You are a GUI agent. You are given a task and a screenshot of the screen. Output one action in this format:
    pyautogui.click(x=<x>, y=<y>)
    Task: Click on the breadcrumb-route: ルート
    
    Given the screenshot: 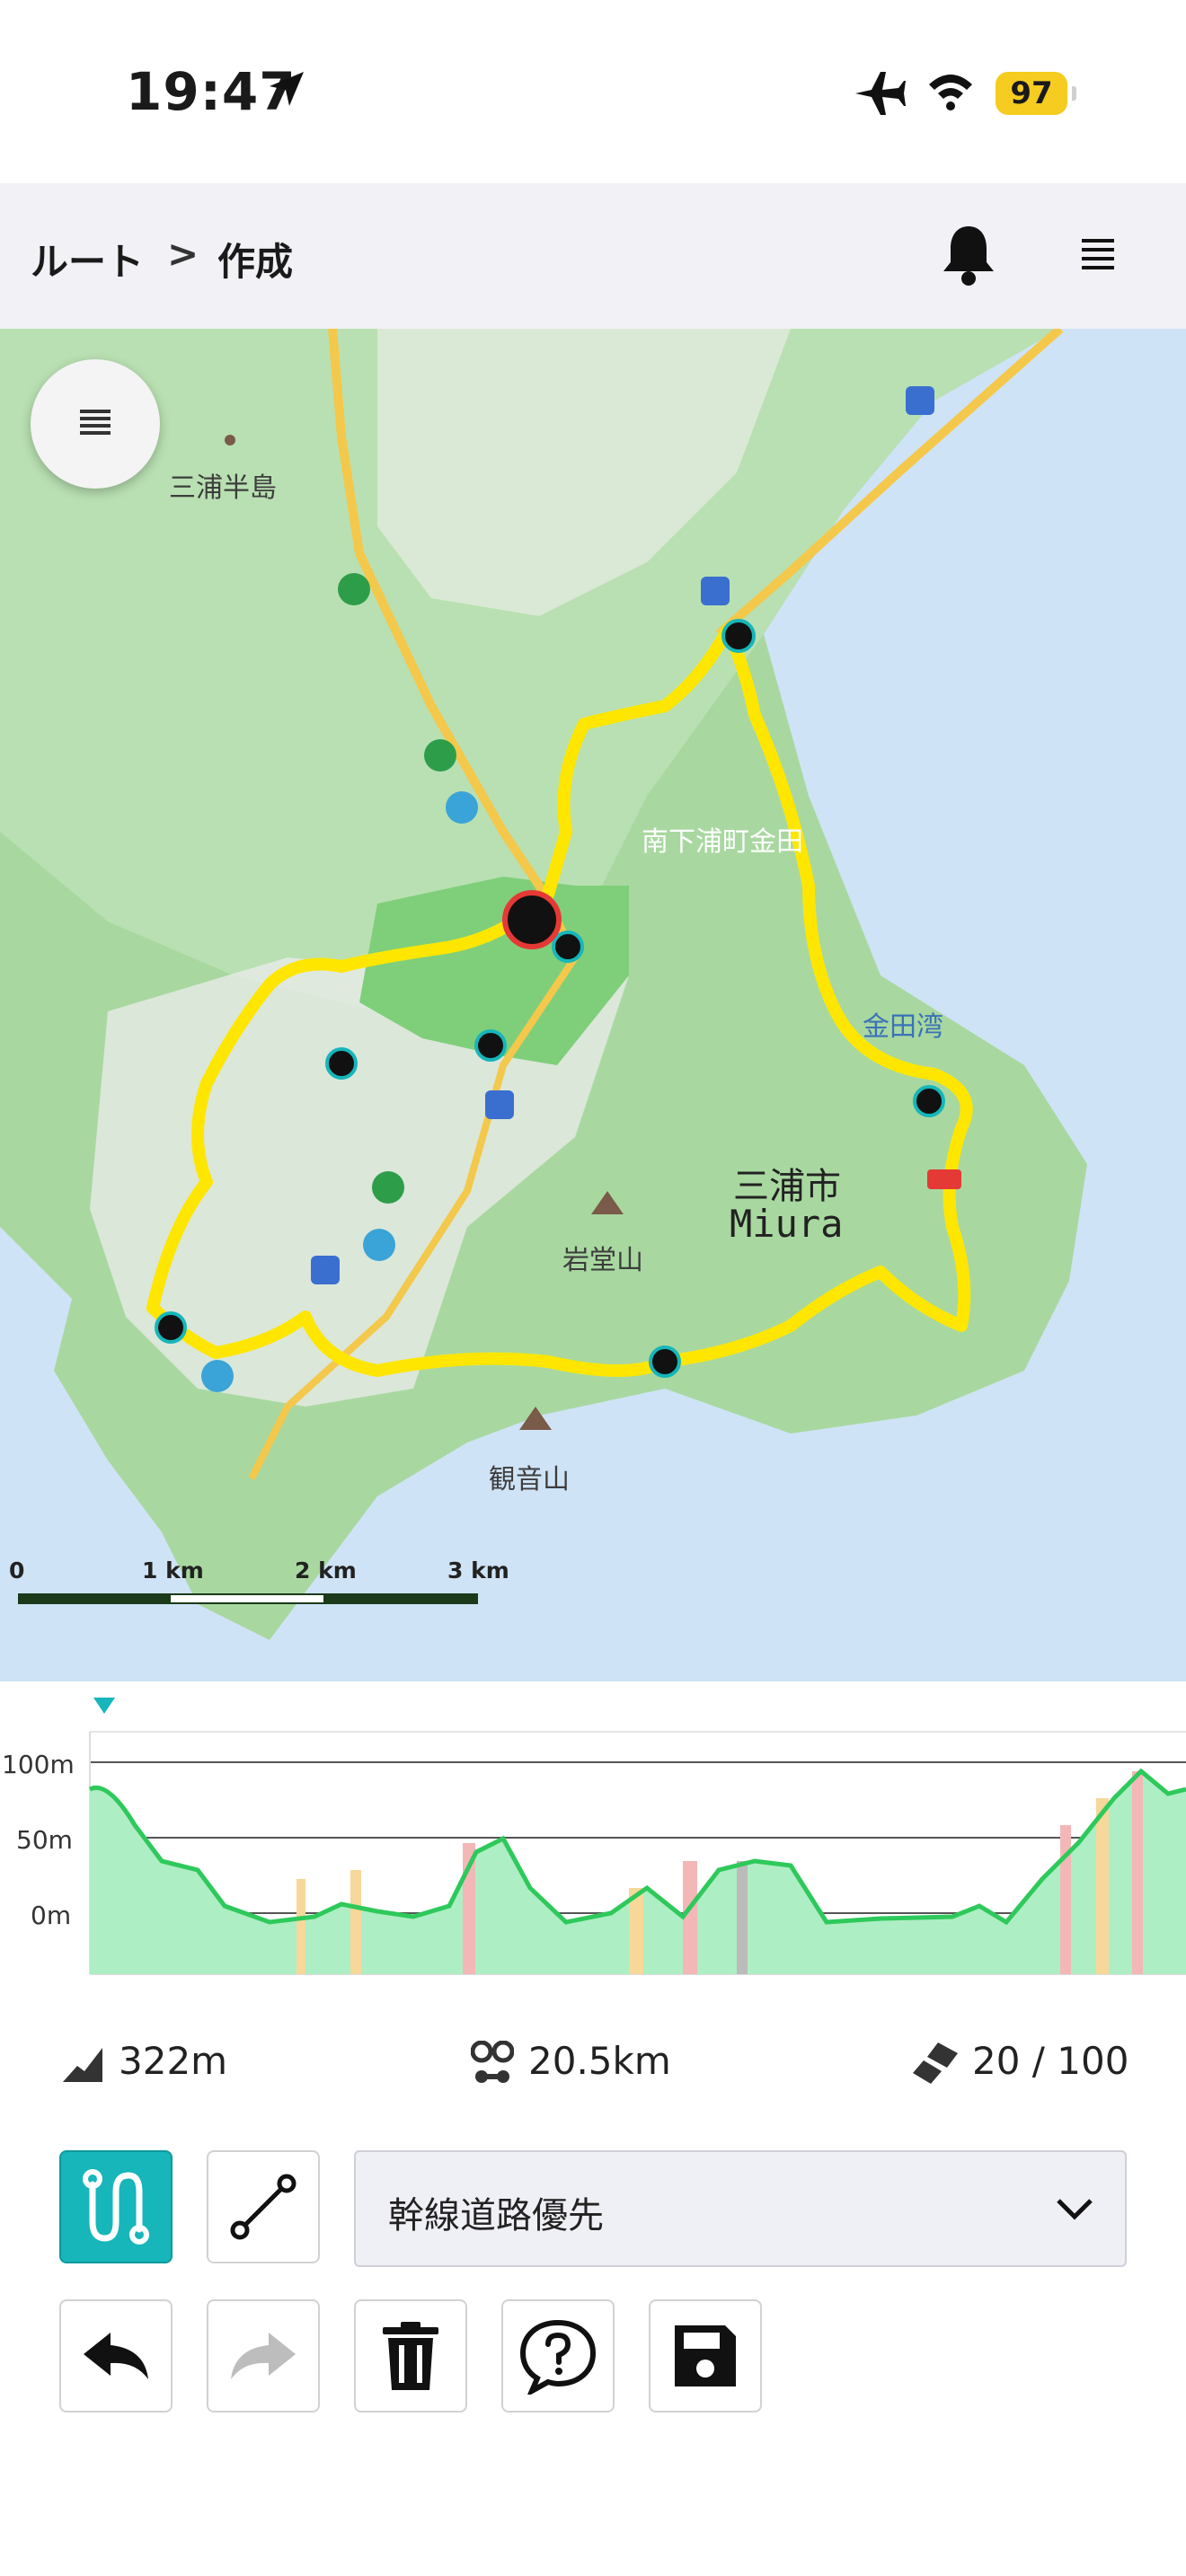 What is the action you would take?
    pyautogui.click(x=87, y=259)
    